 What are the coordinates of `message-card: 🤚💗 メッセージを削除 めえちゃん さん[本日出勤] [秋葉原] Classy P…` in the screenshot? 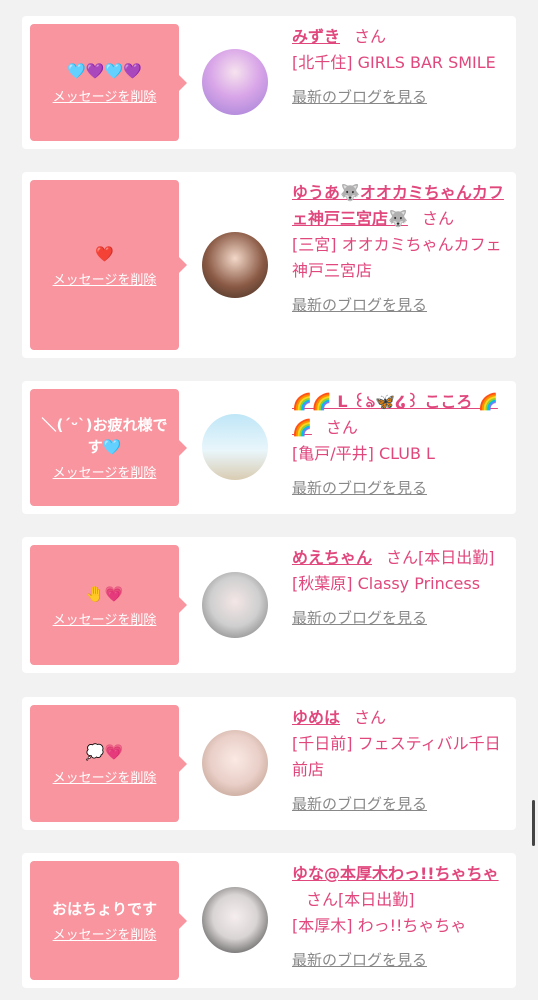 It's located at (269, 605).